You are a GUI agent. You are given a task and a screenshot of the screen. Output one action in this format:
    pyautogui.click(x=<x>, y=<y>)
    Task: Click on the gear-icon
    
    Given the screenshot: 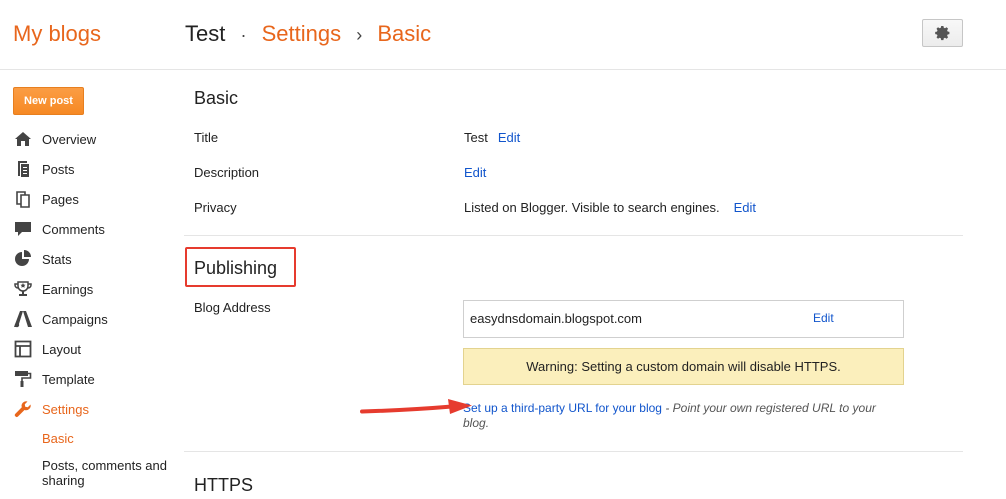 What is the action you would take?
    pyautogui.click(x=941, y=33)
    